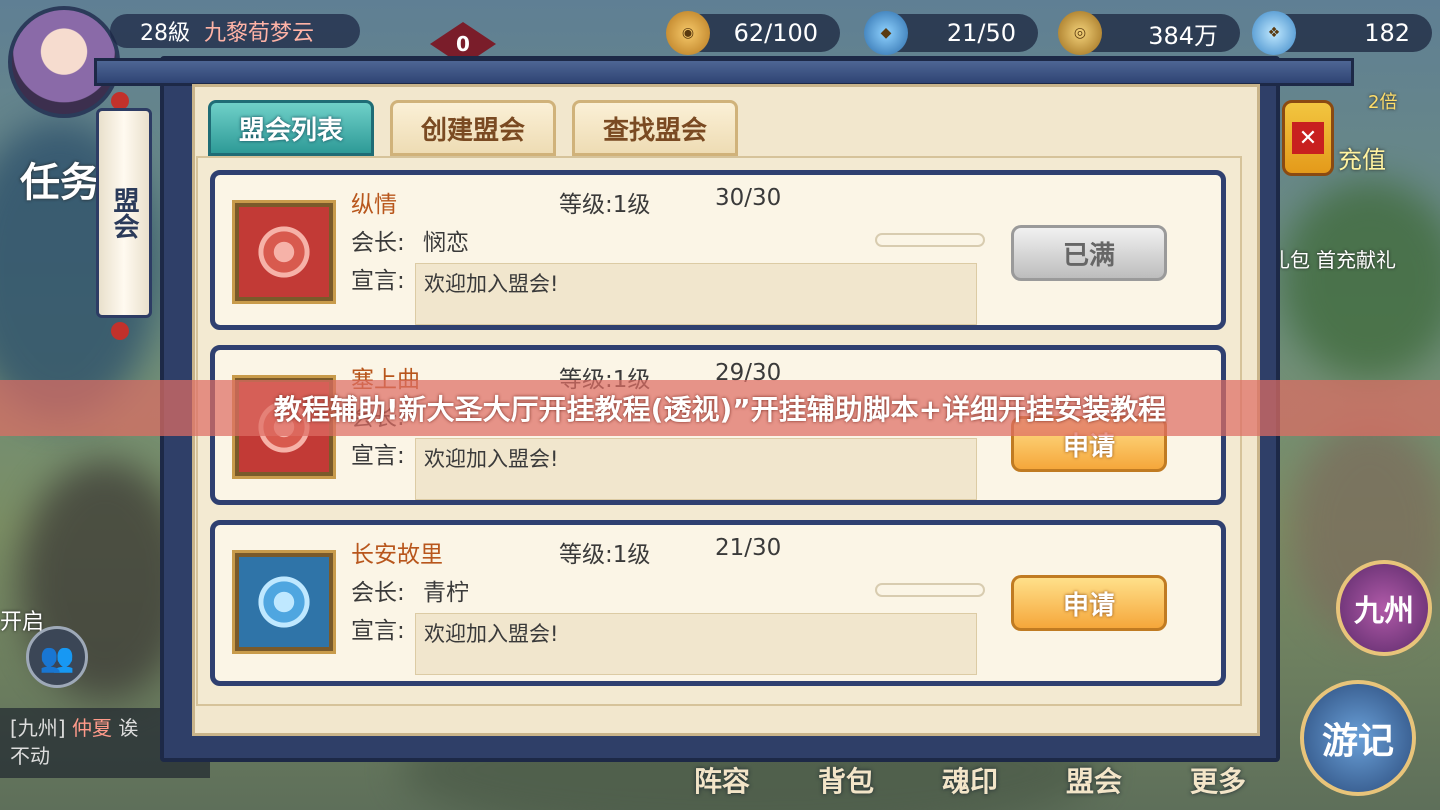 This screenshot has height=810, width=1440. What do you see at coordinates (259, 33) in the screenshot?
I see `player-name: 九黎荀梦云` at bounding box center [259, 33].